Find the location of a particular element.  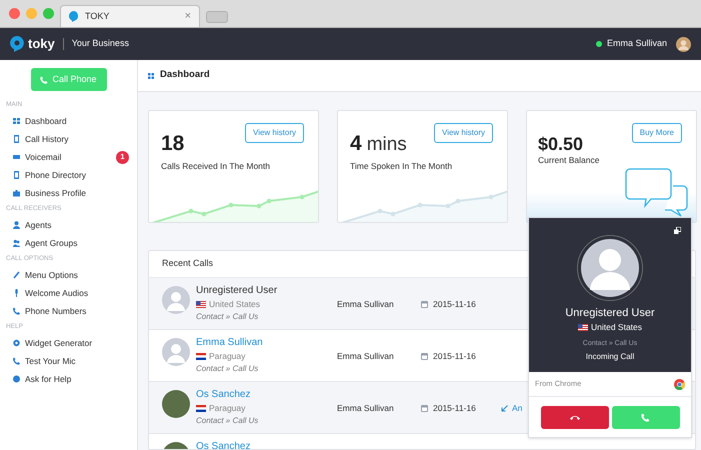

sidebar-item: Phone Directory is located at coordinates (68, 175).